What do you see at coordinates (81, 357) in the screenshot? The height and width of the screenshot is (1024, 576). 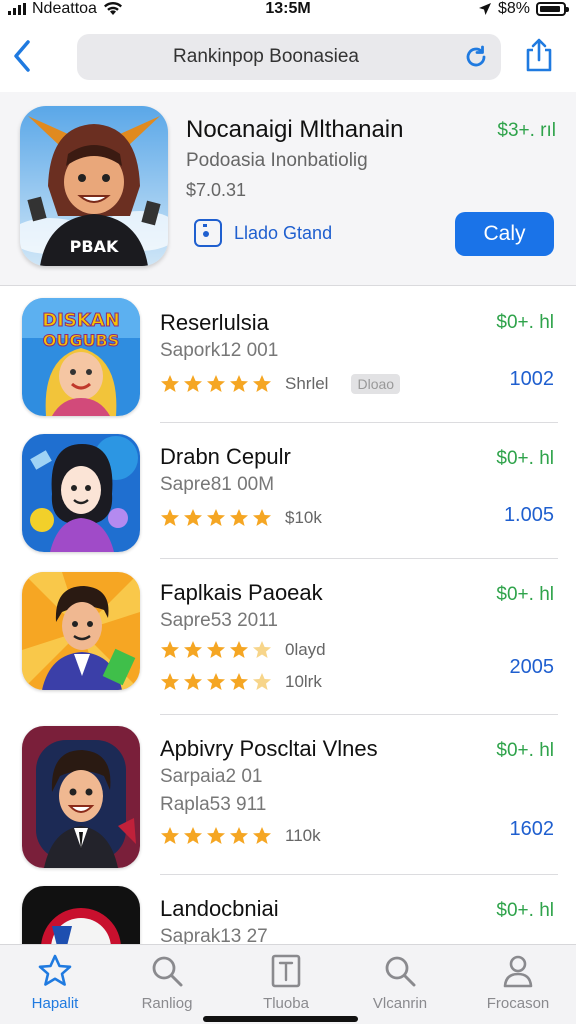 I see `app-icon: DISKAN OUGUBS` at bounding box center [81, 357].